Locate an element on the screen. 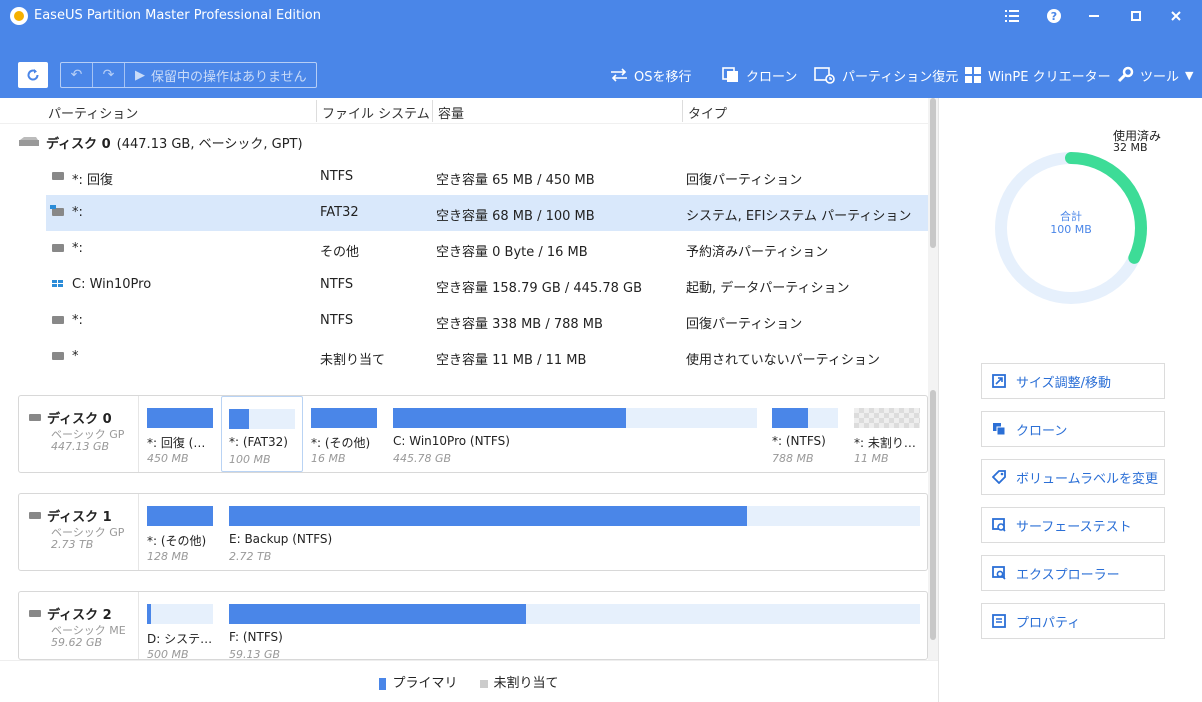 This screenshot has height=702, width=1202. undo-button: ↶ is located at coordinates (77, 75).